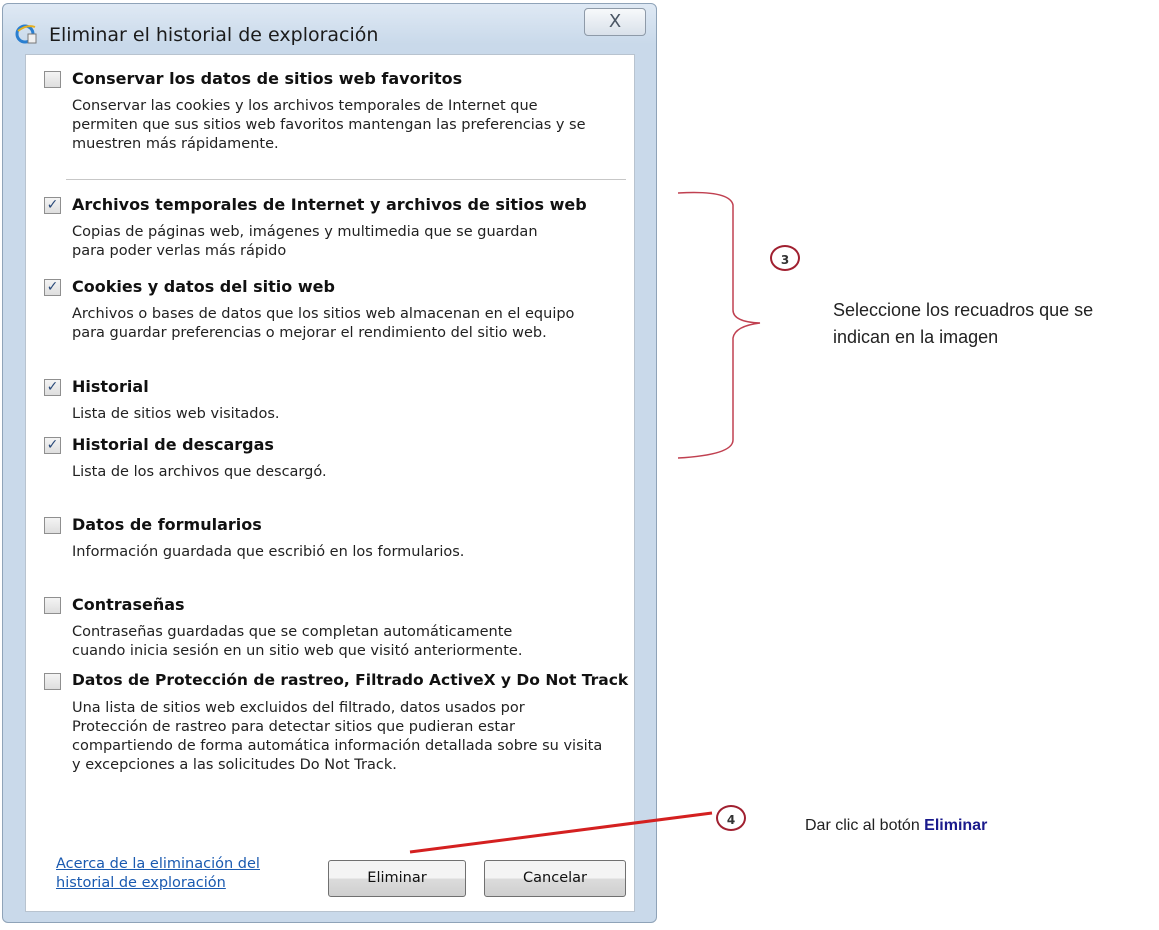 The width and height of the screenshot is (1159, 930). Describe the element at coordinates (719, 325) in the screenshot. I see `selection-bracket` at that location.